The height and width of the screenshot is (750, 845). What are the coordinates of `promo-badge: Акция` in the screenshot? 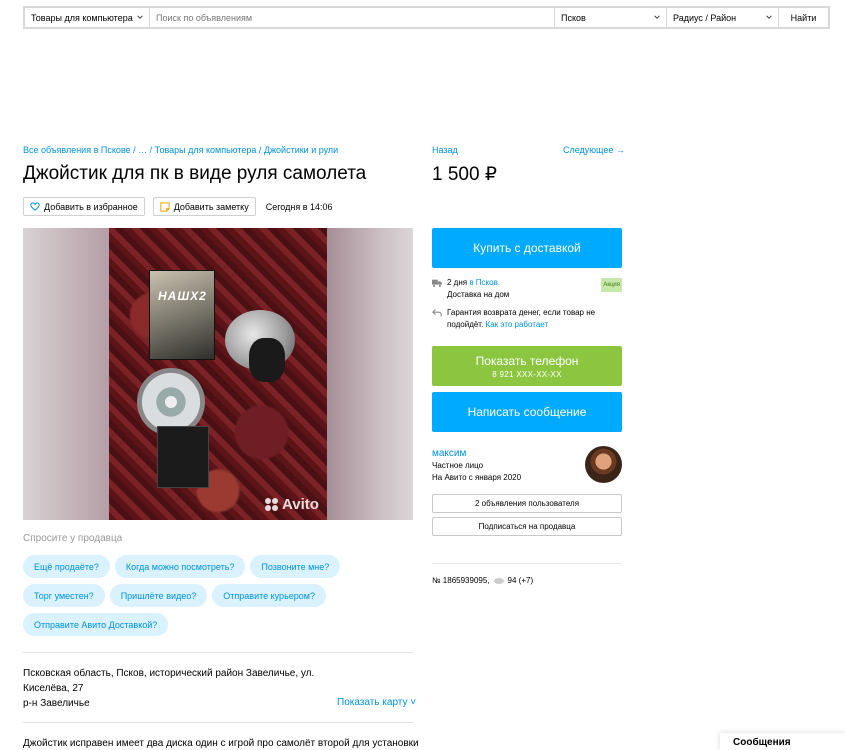 It's located at (611, 285).